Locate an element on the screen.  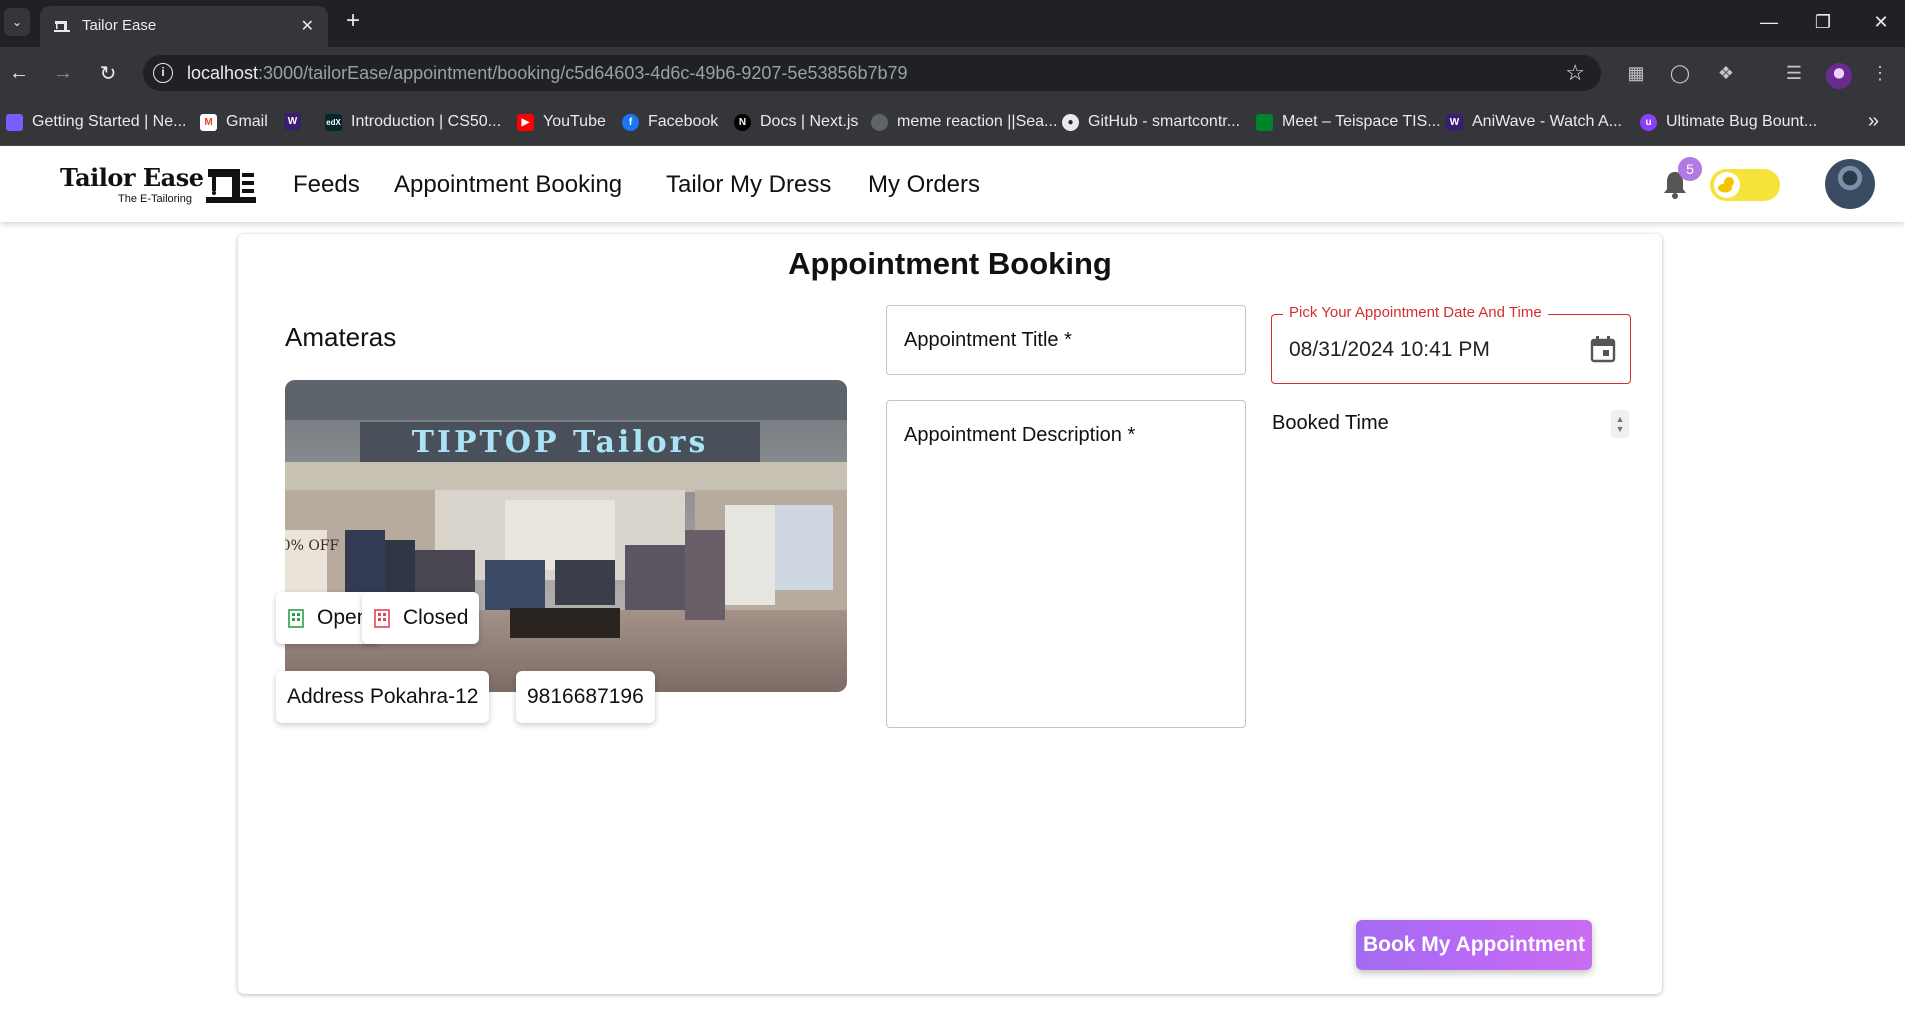
tailor-ease-logo: Tailor Ease The E-Tailoring is located at coordinates (160, 187).